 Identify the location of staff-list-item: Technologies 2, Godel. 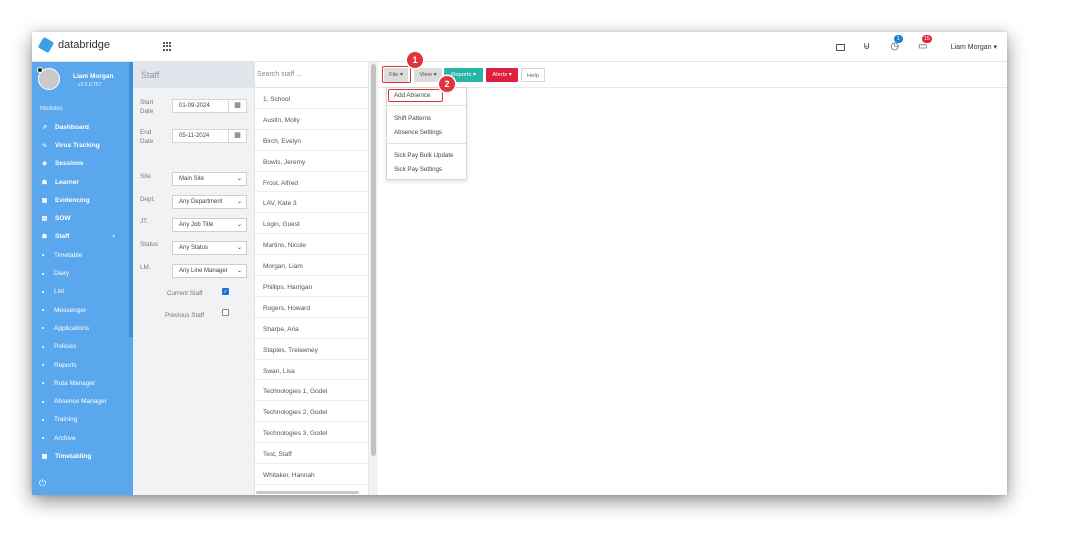
(311, 412).